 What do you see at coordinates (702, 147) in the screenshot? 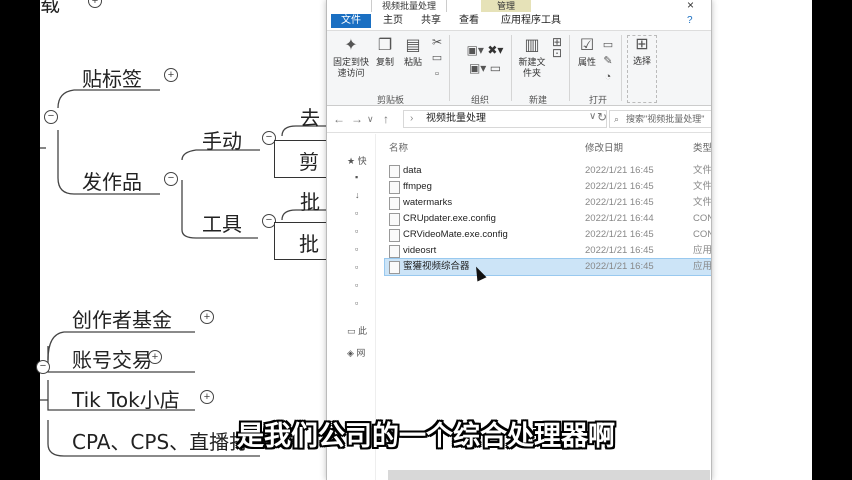
I see `col-type: 类型` at bounding box center [702, 147].